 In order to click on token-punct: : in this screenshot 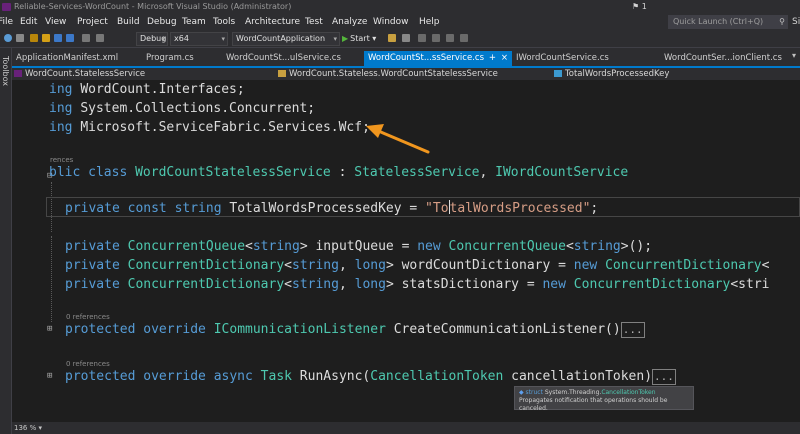, I will do `click(342, 172)`.